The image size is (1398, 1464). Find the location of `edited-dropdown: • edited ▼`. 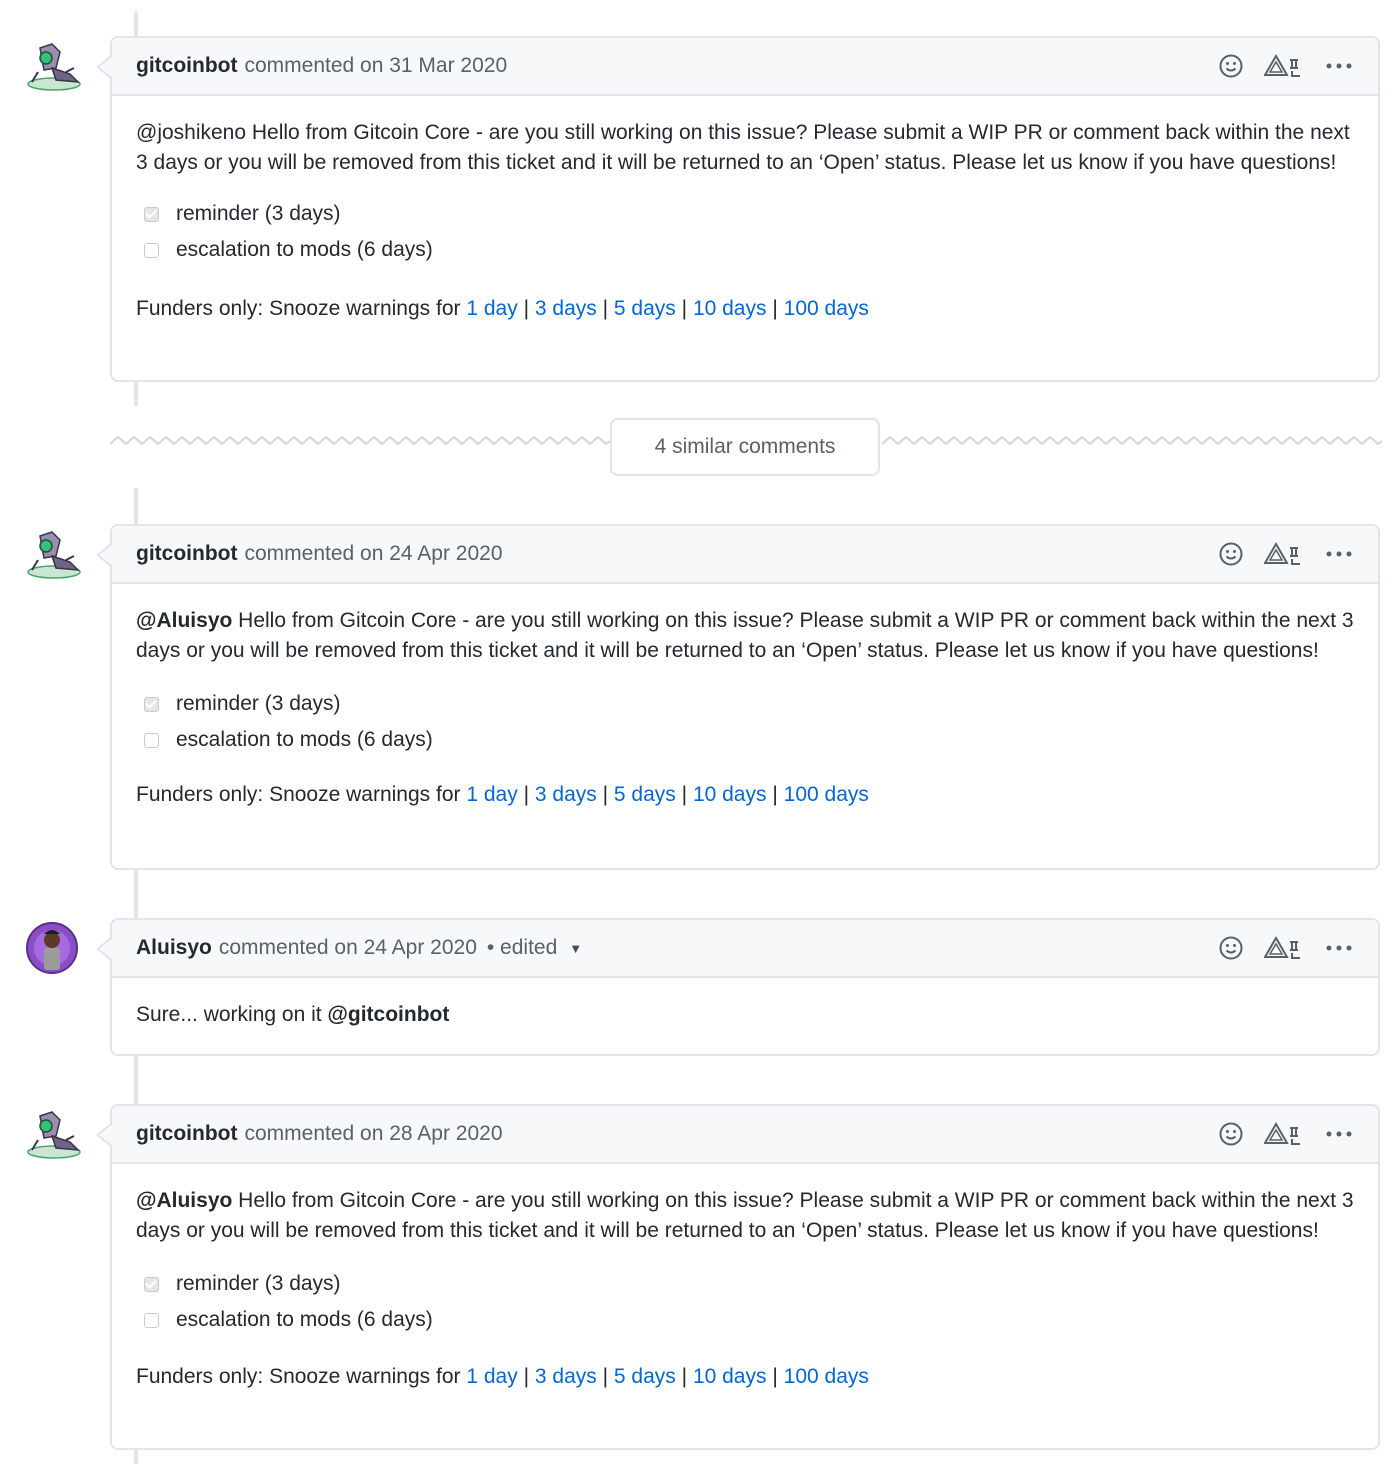

edited-dropdown: • edited ▼ is located at coordinates (534, 948).